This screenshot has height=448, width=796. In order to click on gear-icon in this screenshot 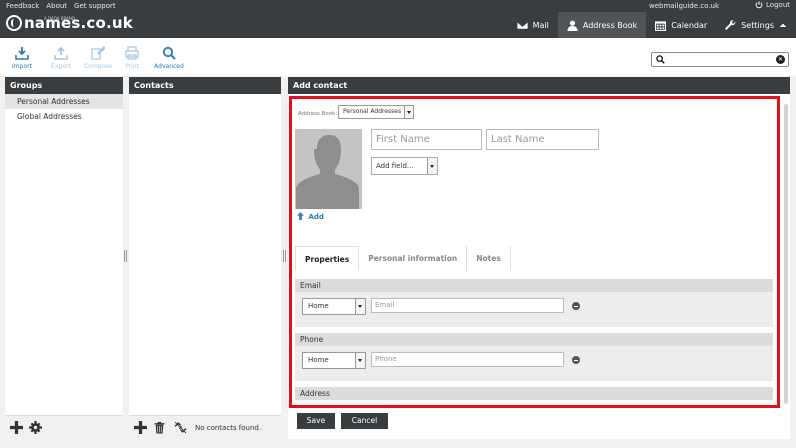, I will do `click(35, 427)`.